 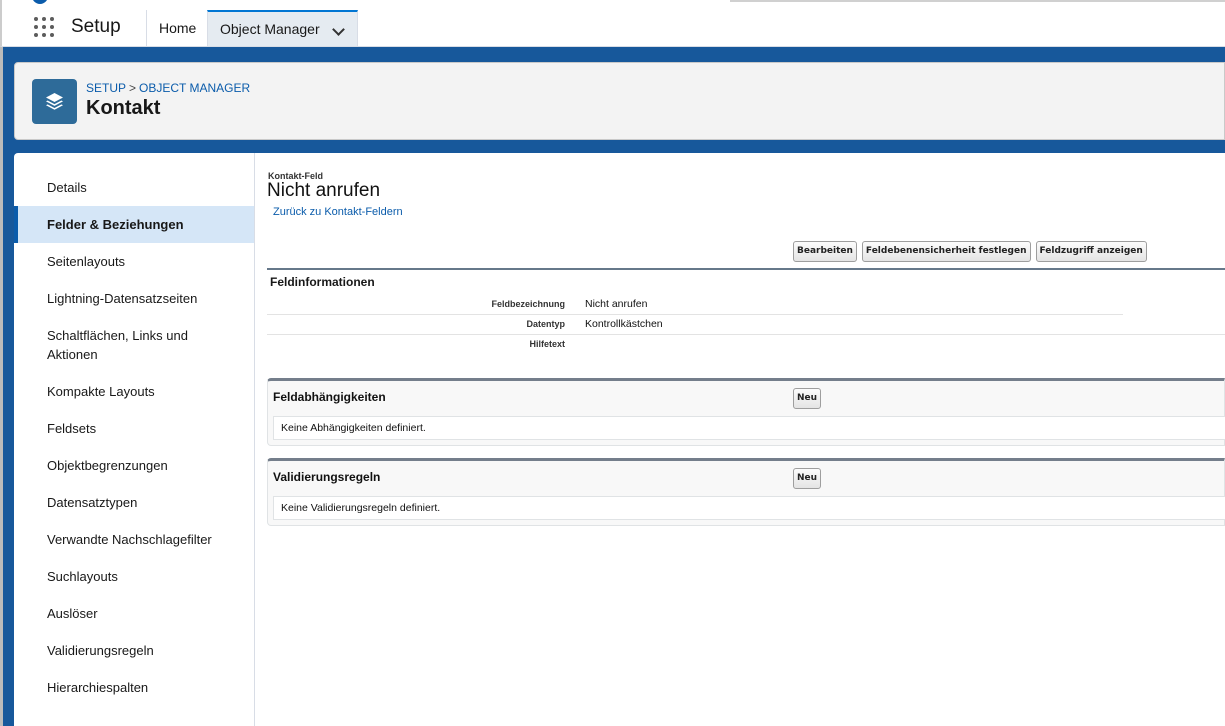 I want to click on edit-button: Bearbeiten, so click(x=825, y=251).